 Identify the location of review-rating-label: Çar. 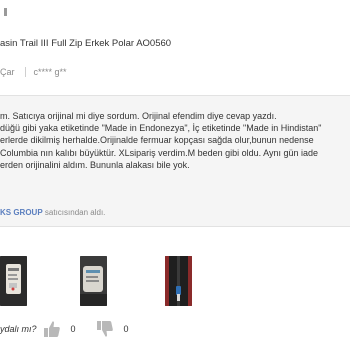
(7, 72).